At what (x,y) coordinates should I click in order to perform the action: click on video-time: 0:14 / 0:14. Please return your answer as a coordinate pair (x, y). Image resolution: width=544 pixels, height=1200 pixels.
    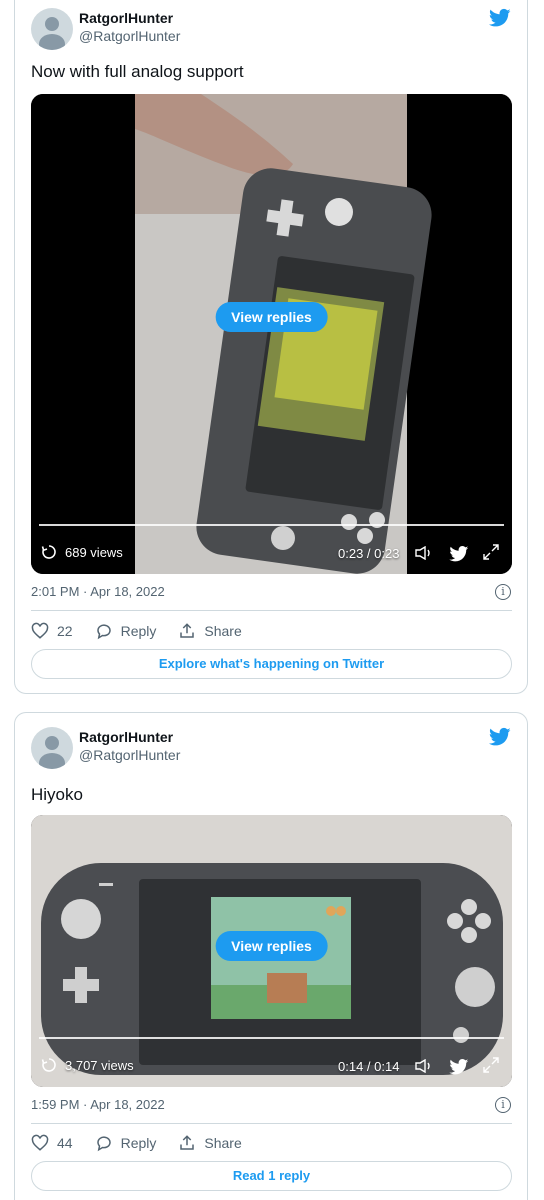
    Looking at the image, I should click on (369, 1066).